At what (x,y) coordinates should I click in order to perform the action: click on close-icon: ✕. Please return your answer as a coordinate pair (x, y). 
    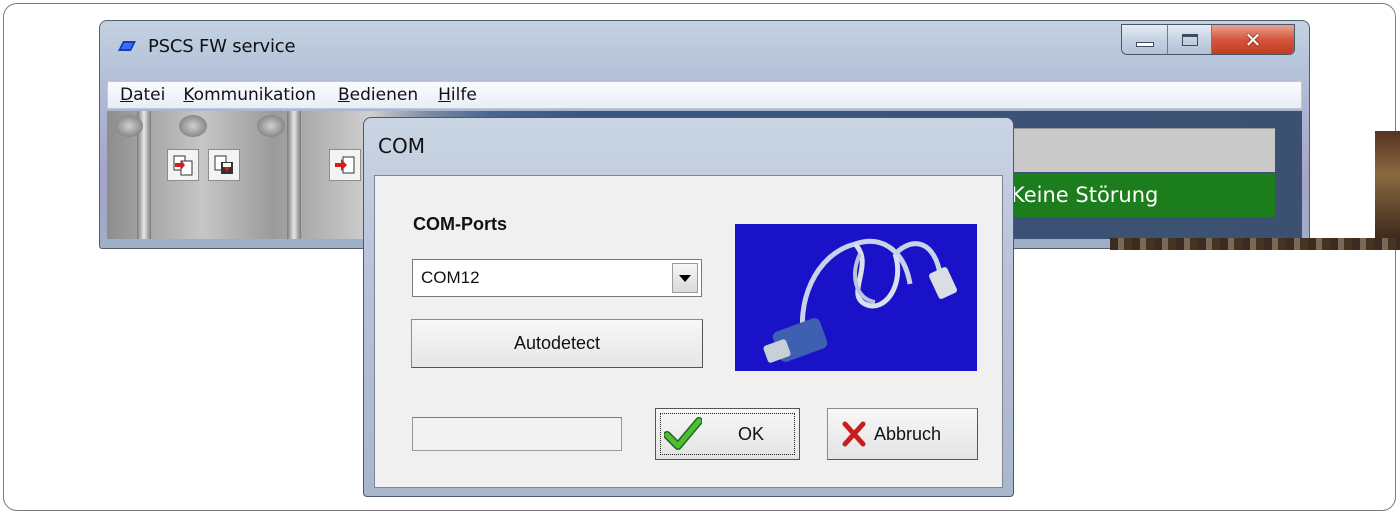
    Looking at the image, I should click on (1253, 39).